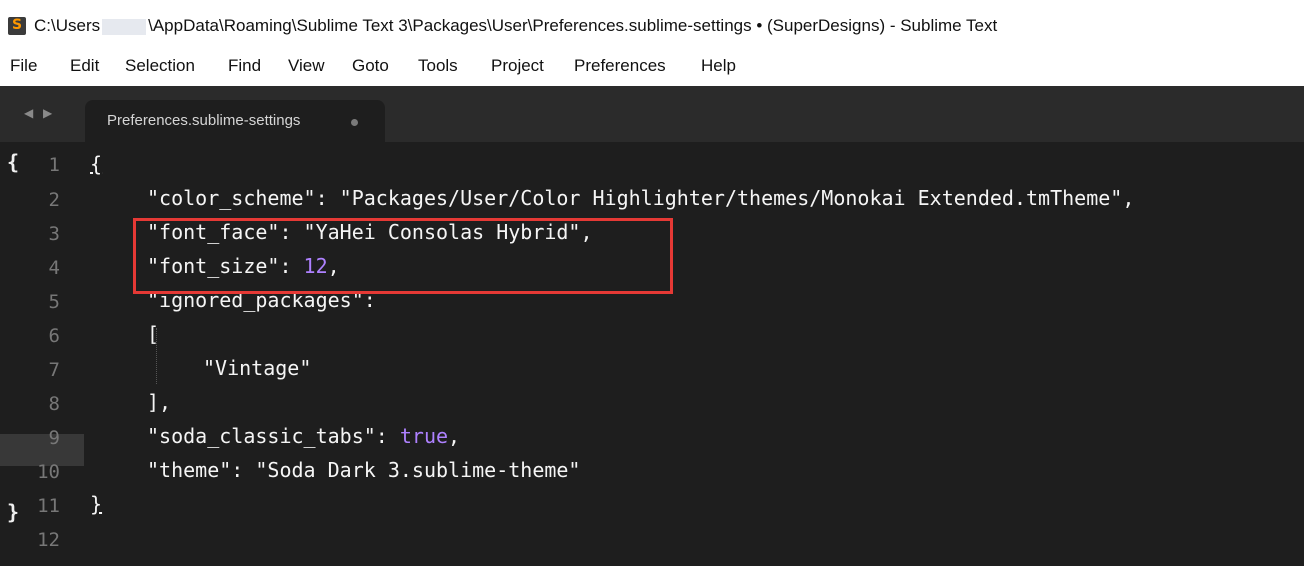  What do you see at coordinates (438, 66) in the screenshot?
I see `menu-tools: Tools` at bounding box center [438, 66].